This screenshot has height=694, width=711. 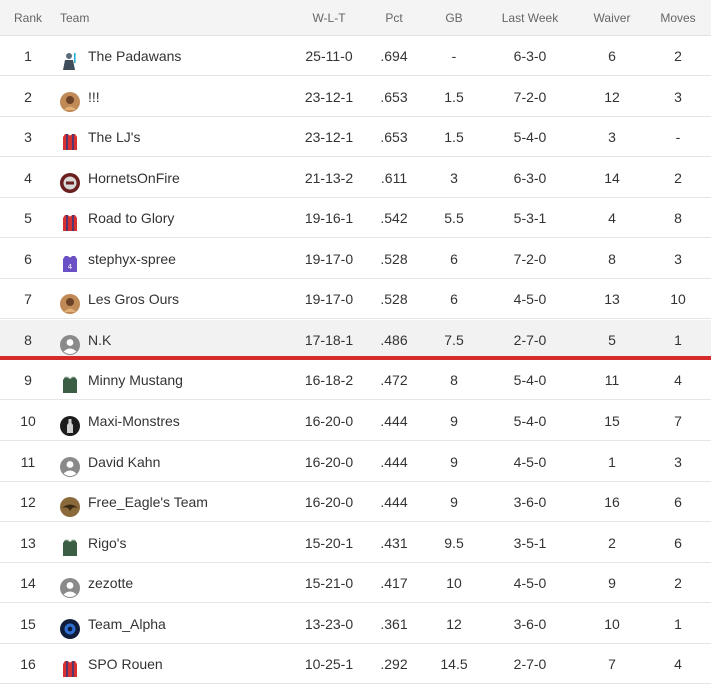 I want to click on default-avatar-icon, so click(x=70, y=586).